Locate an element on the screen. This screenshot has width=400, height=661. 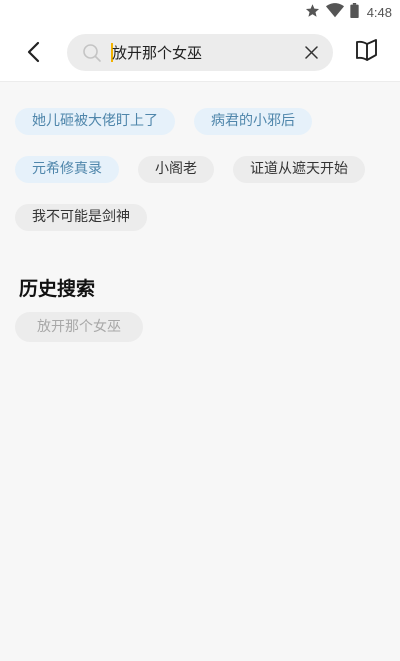
clear-button is located at coordinates (311, 53).